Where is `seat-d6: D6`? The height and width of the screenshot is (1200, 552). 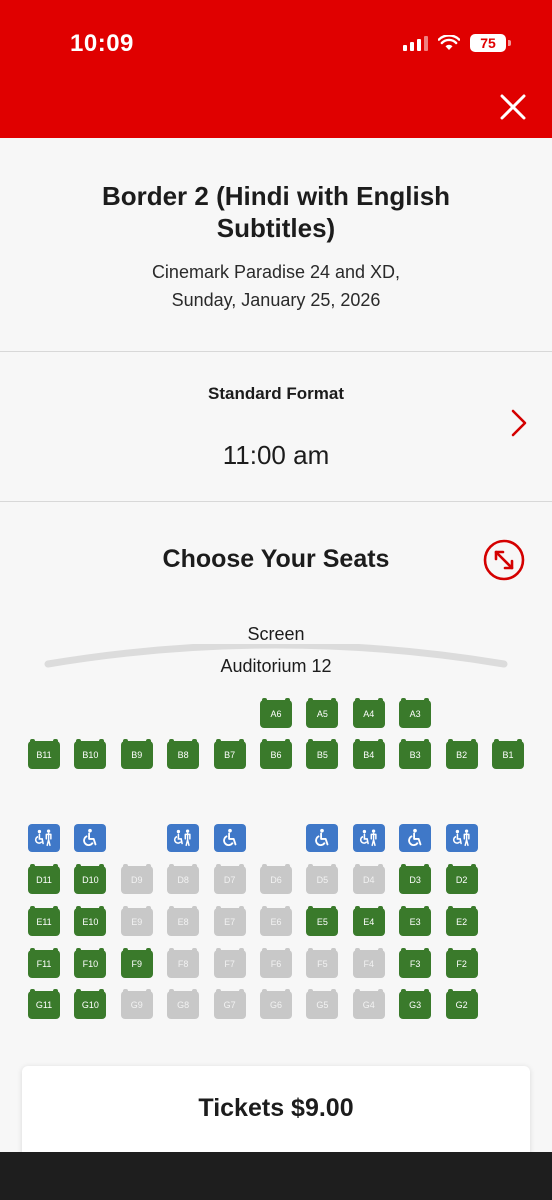 seat-d6: D6 is located at coordinates (276, 879).